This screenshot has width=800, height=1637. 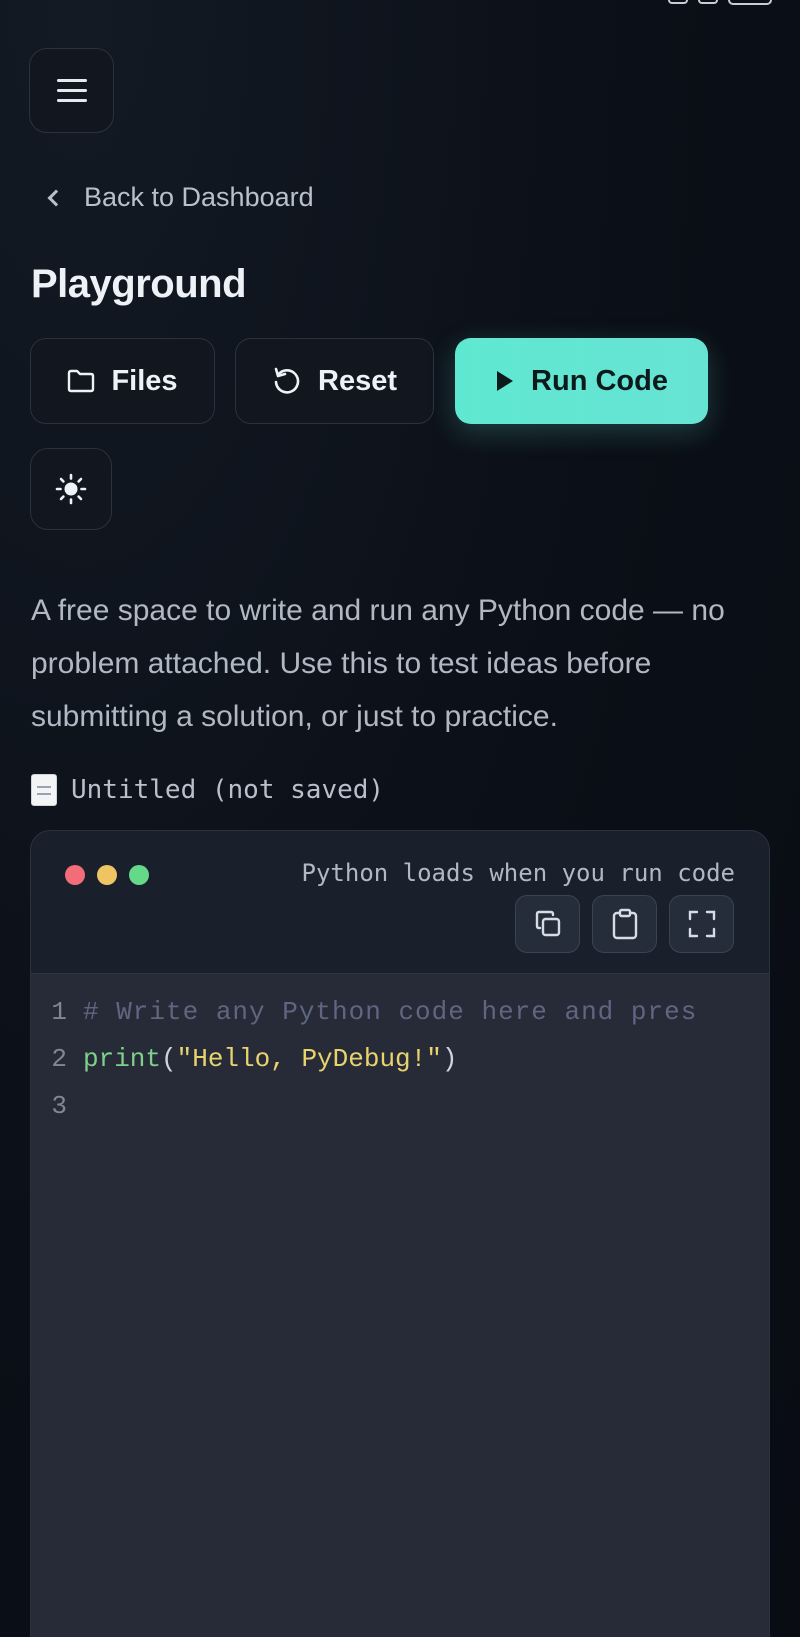 I want to click on run-code-button: Run Code, so click(x=581, y=381).